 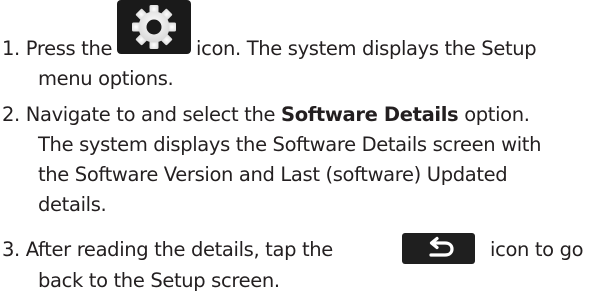 I want to click on step-1-line-2: menu options., so click(x=106, y=78).